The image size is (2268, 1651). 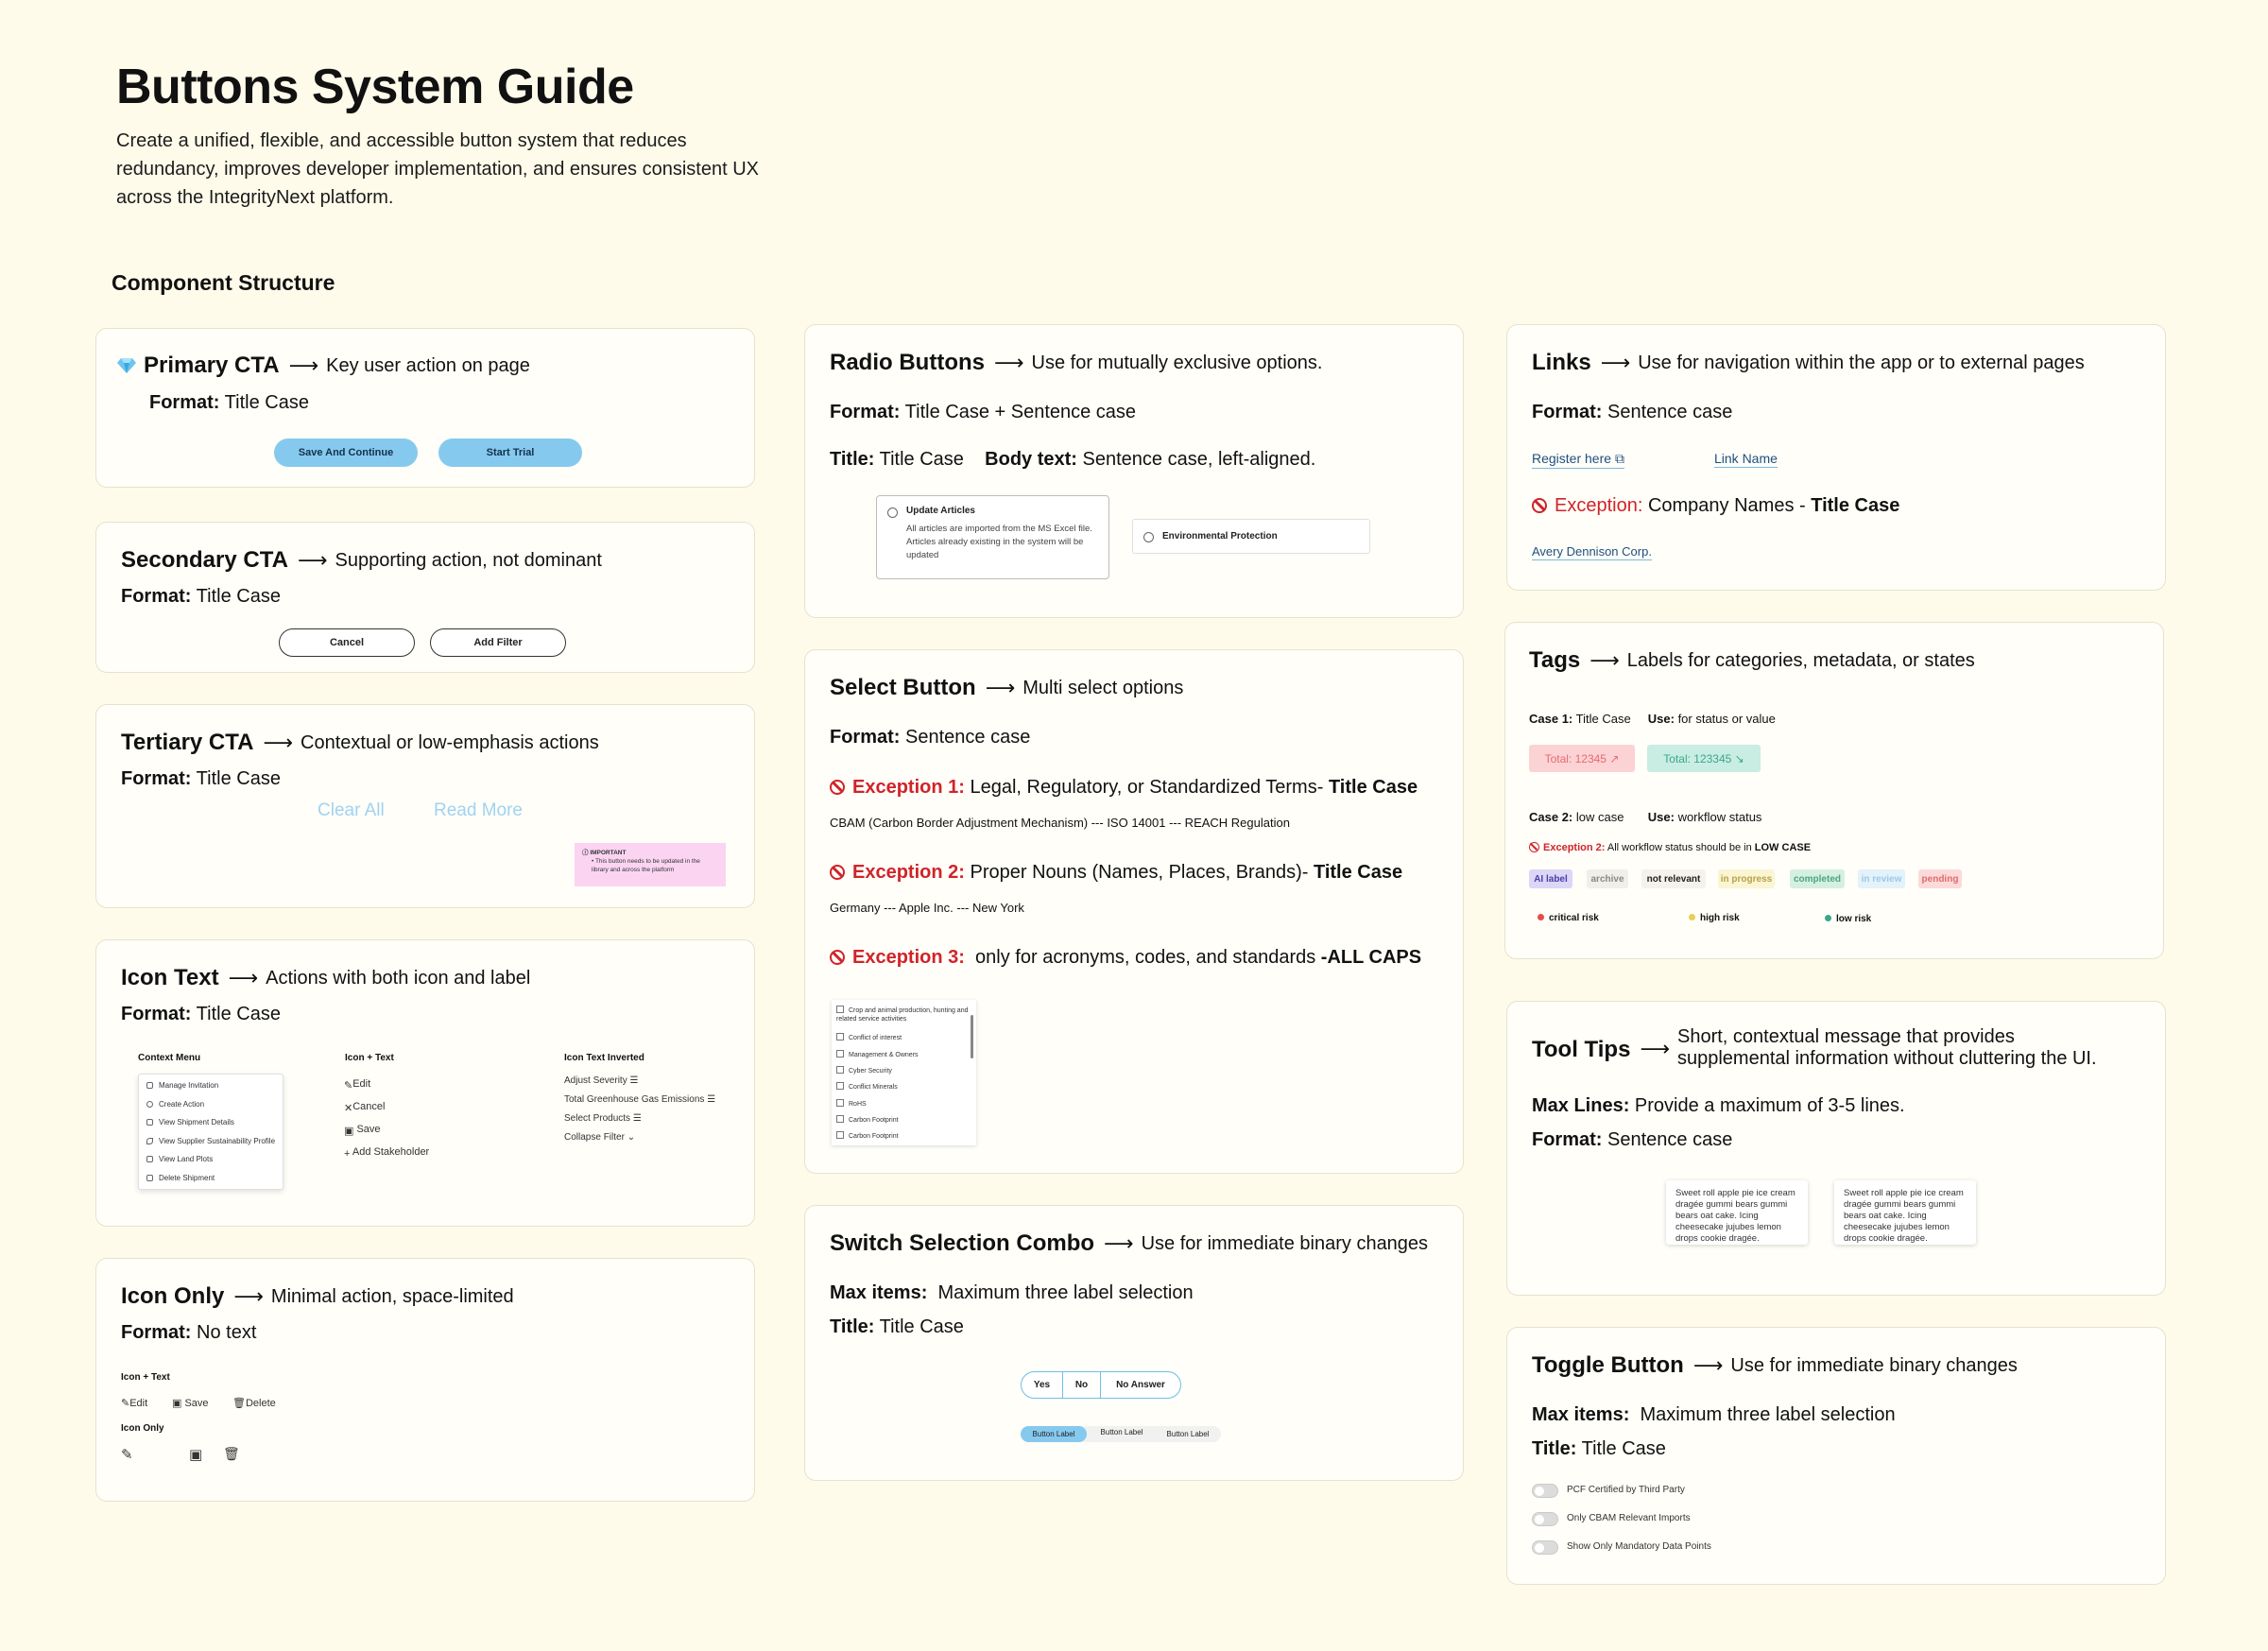 I want to click on list-item: Cyber Security, so click(x=864, y=1070).